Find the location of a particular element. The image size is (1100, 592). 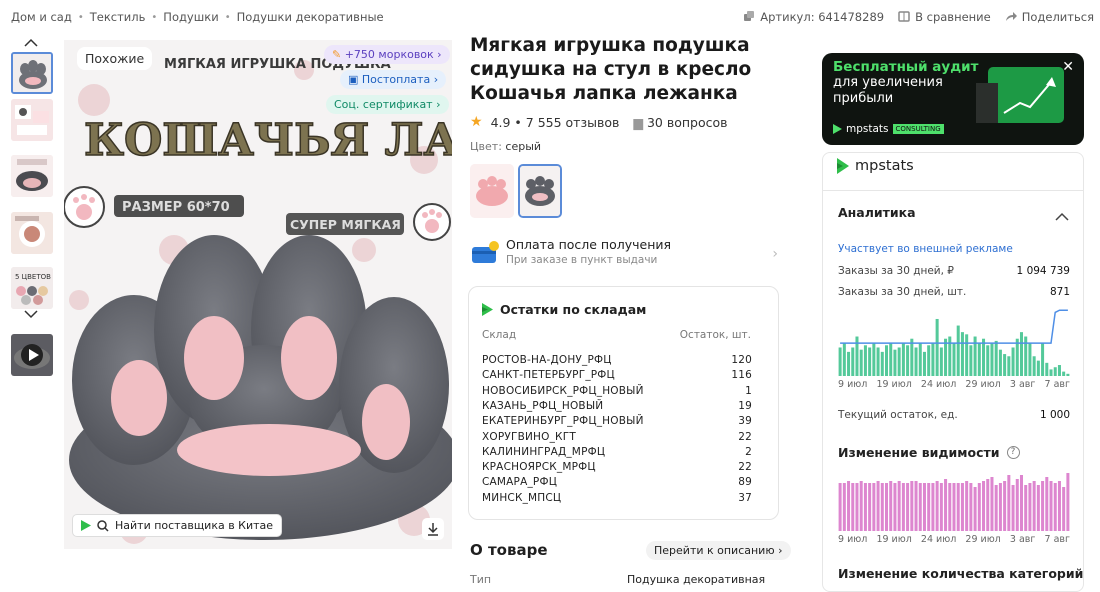

stock-qty: 37 is located at coordinates (745, 497).